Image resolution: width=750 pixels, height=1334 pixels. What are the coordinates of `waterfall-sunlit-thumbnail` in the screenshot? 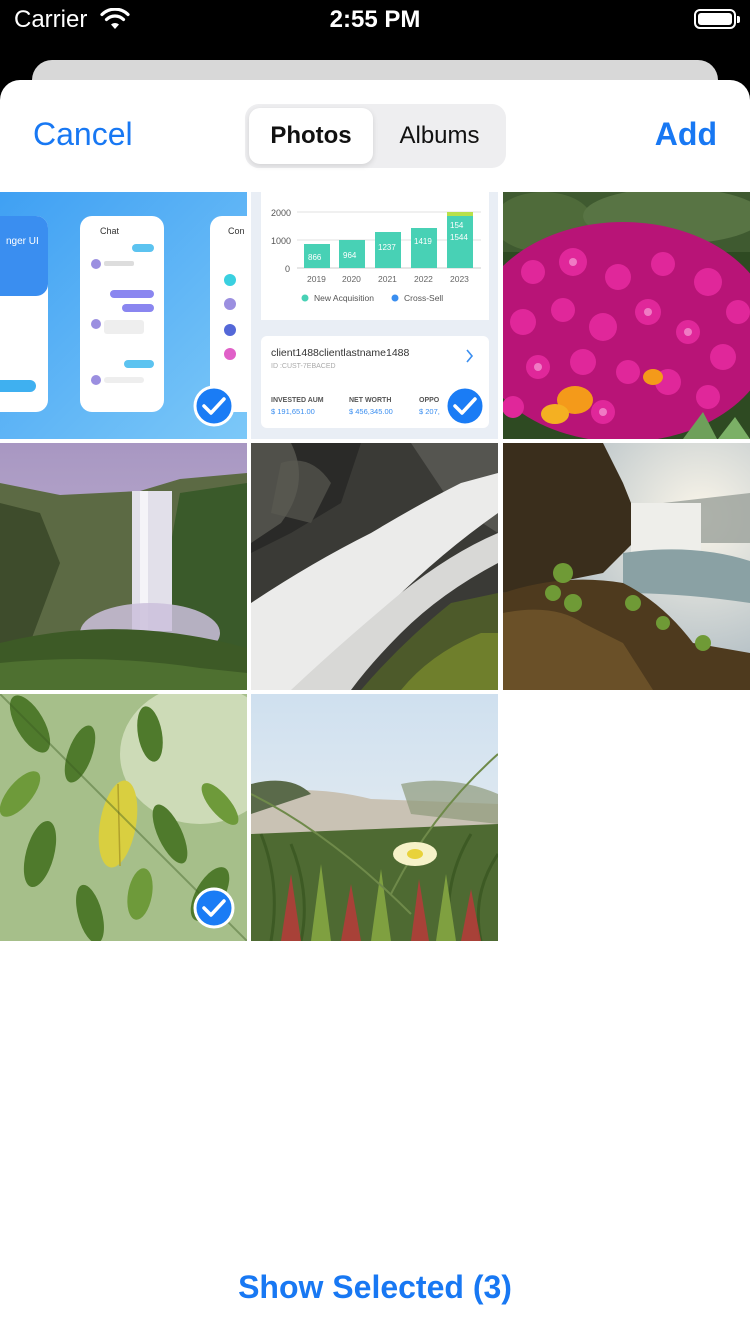 It's located at (626, 566).